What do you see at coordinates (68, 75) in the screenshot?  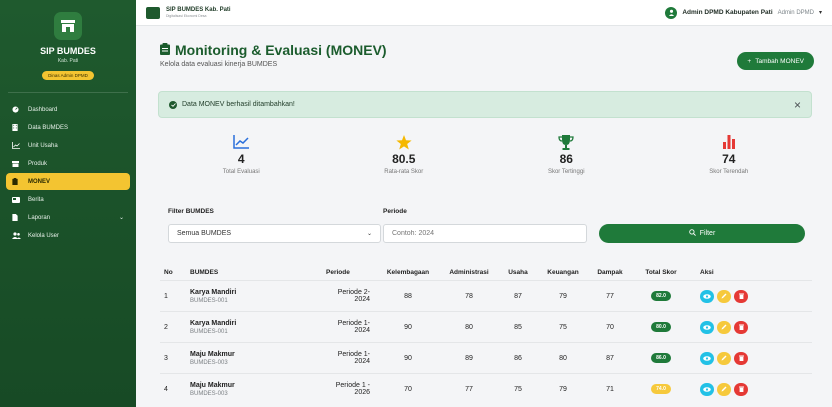 I see `role-badge: Dinas Admin DPMD` at bounding box center [68, 75].